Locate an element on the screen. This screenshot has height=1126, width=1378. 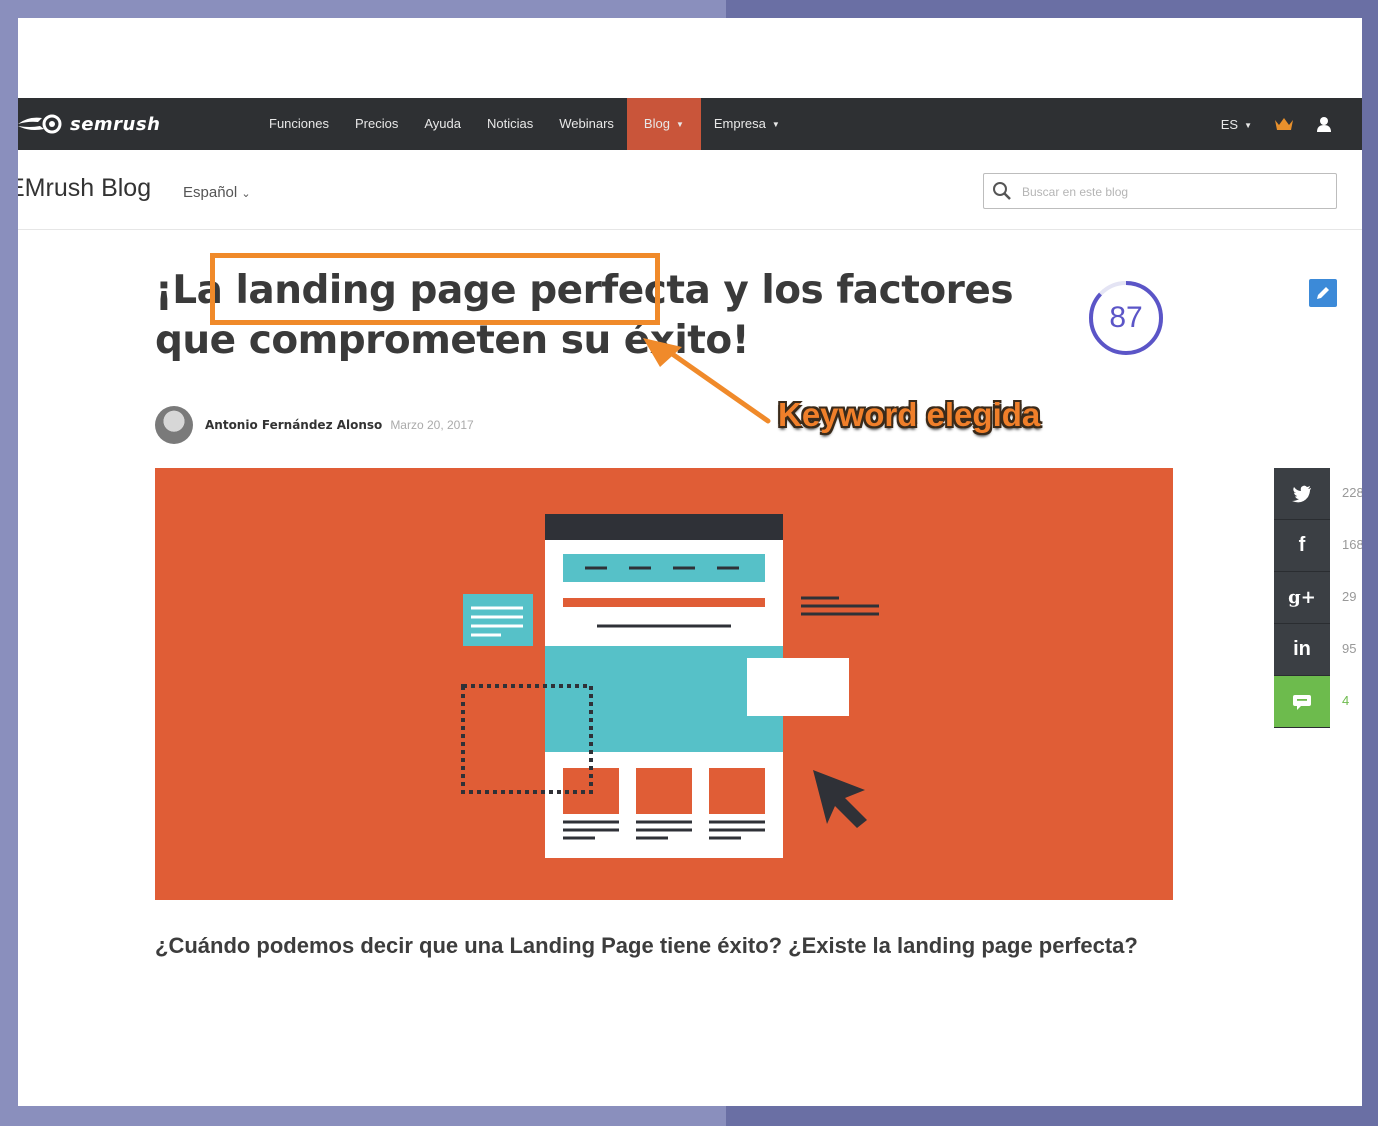
nav-label: Funciones is located at coordinates (299, 123).